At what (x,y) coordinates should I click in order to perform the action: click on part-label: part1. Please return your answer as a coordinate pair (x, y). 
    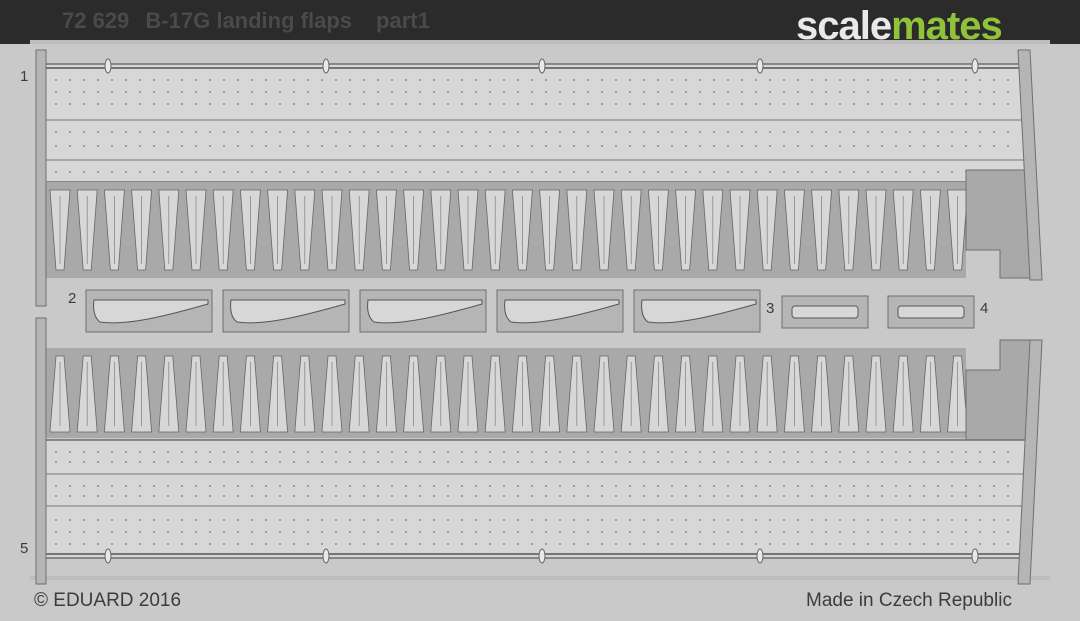
    Looking at the image, I should click on (403, 20).